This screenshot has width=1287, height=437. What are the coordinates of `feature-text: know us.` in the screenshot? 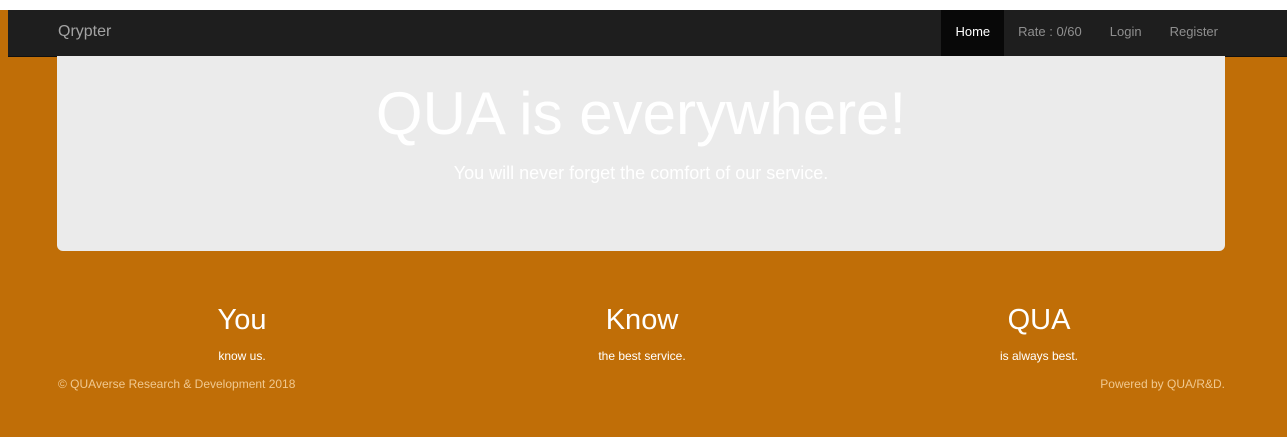 It's located at (242, 356).